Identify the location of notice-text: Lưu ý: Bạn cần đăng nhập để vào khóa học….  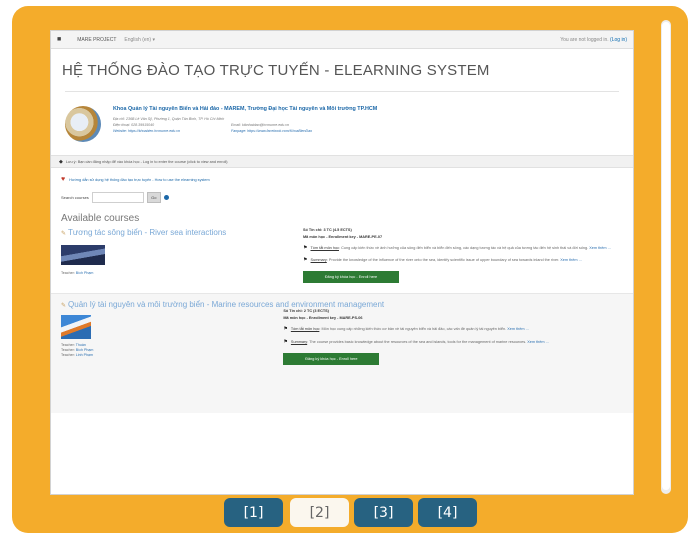
(146, 161).